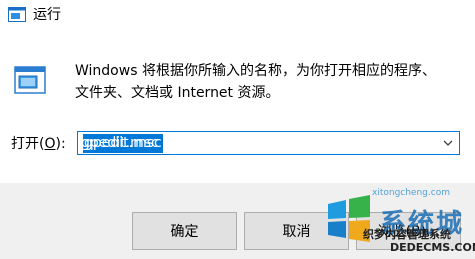  What do you see at coordinates (237, 16) in the screenshot?
I see `title-bar: 运行` at bounding box center [237, 16].